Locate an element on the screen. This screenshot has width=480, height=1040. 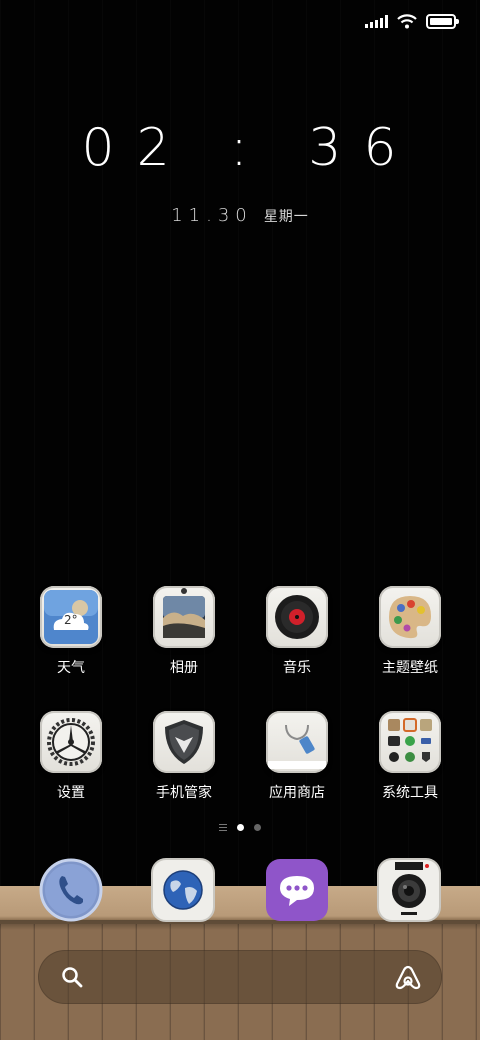
battery-fill is located at coordinates (441, 21).